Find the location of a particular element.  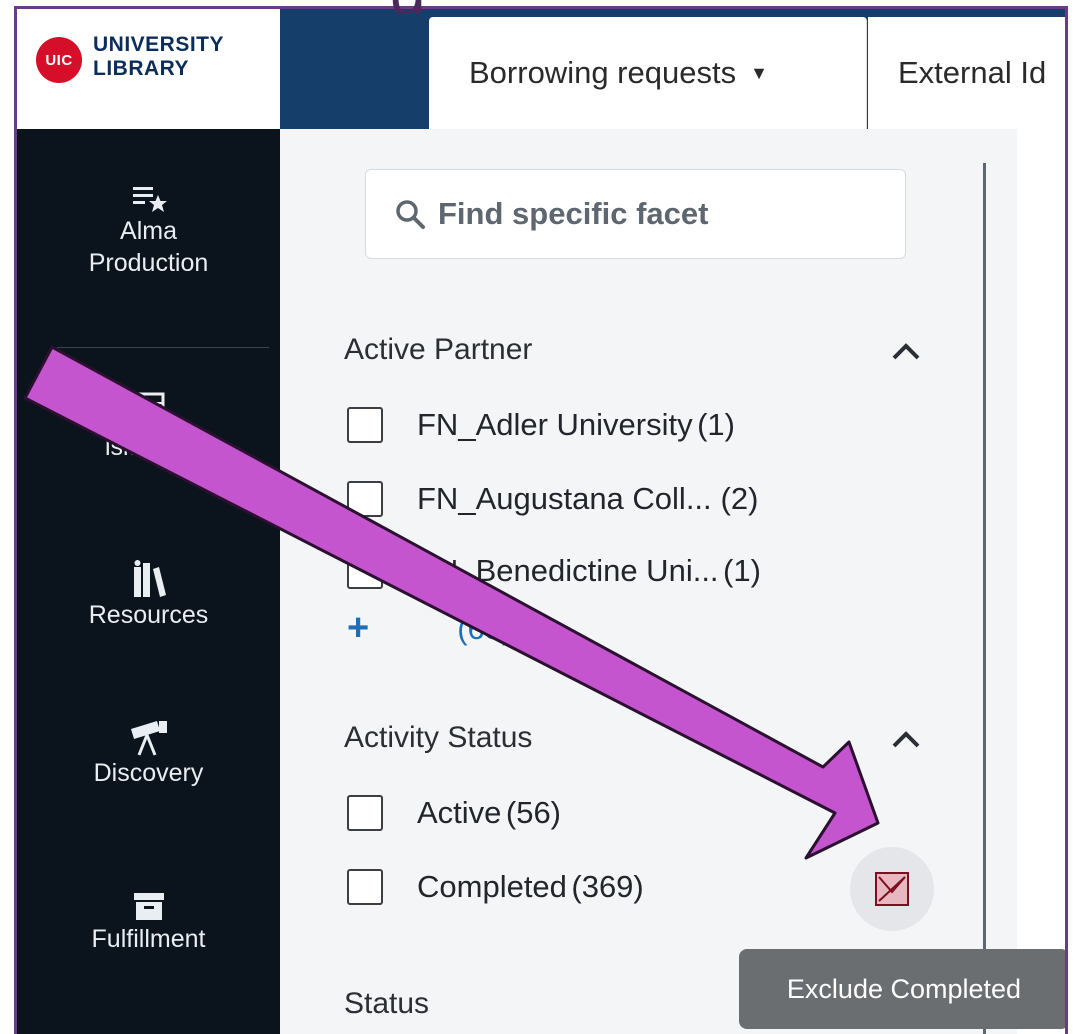

facet-item-count: (56) is located at coordinates (533, 812).